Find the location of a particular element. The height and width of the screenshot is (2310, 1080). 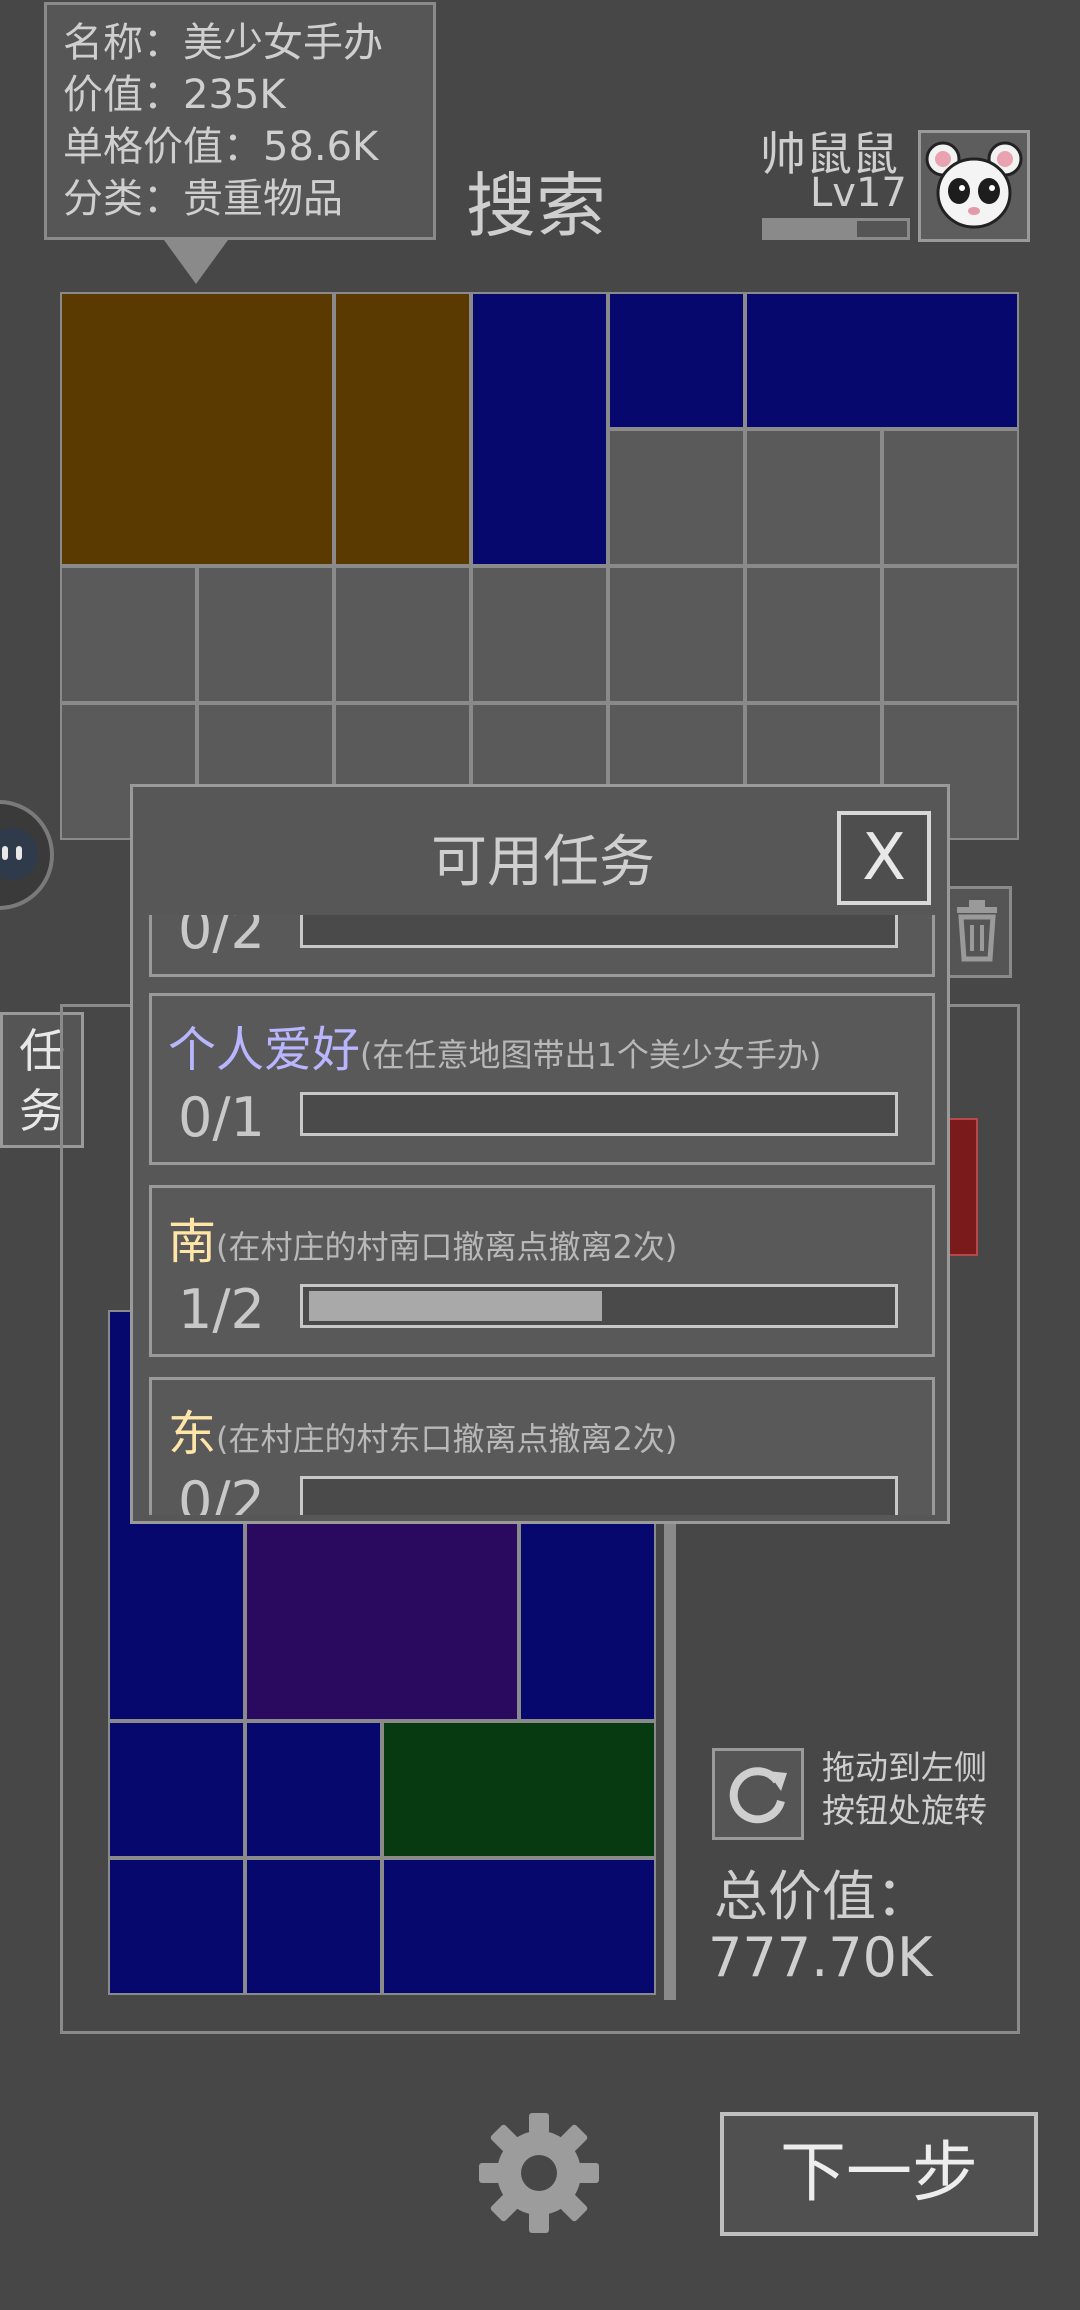

xp-bar is located at coordinates (836, 229).